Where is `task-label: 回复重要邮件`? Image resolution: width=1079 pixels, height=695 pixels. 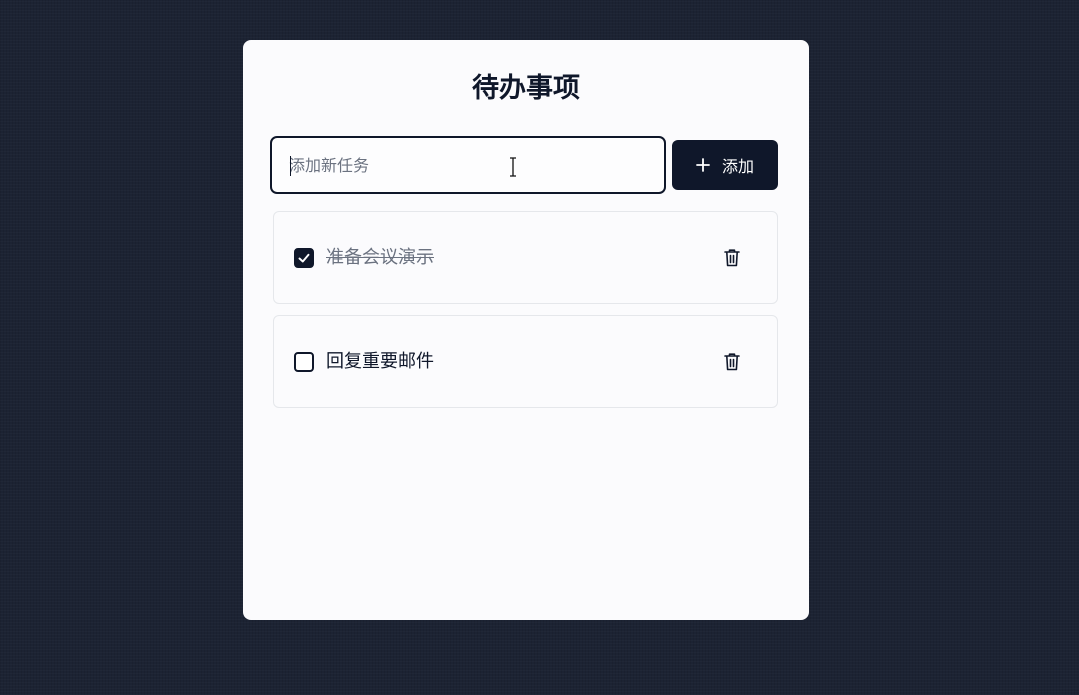
task-label: 回复重要邮件 is located at coordinates (380, 361).